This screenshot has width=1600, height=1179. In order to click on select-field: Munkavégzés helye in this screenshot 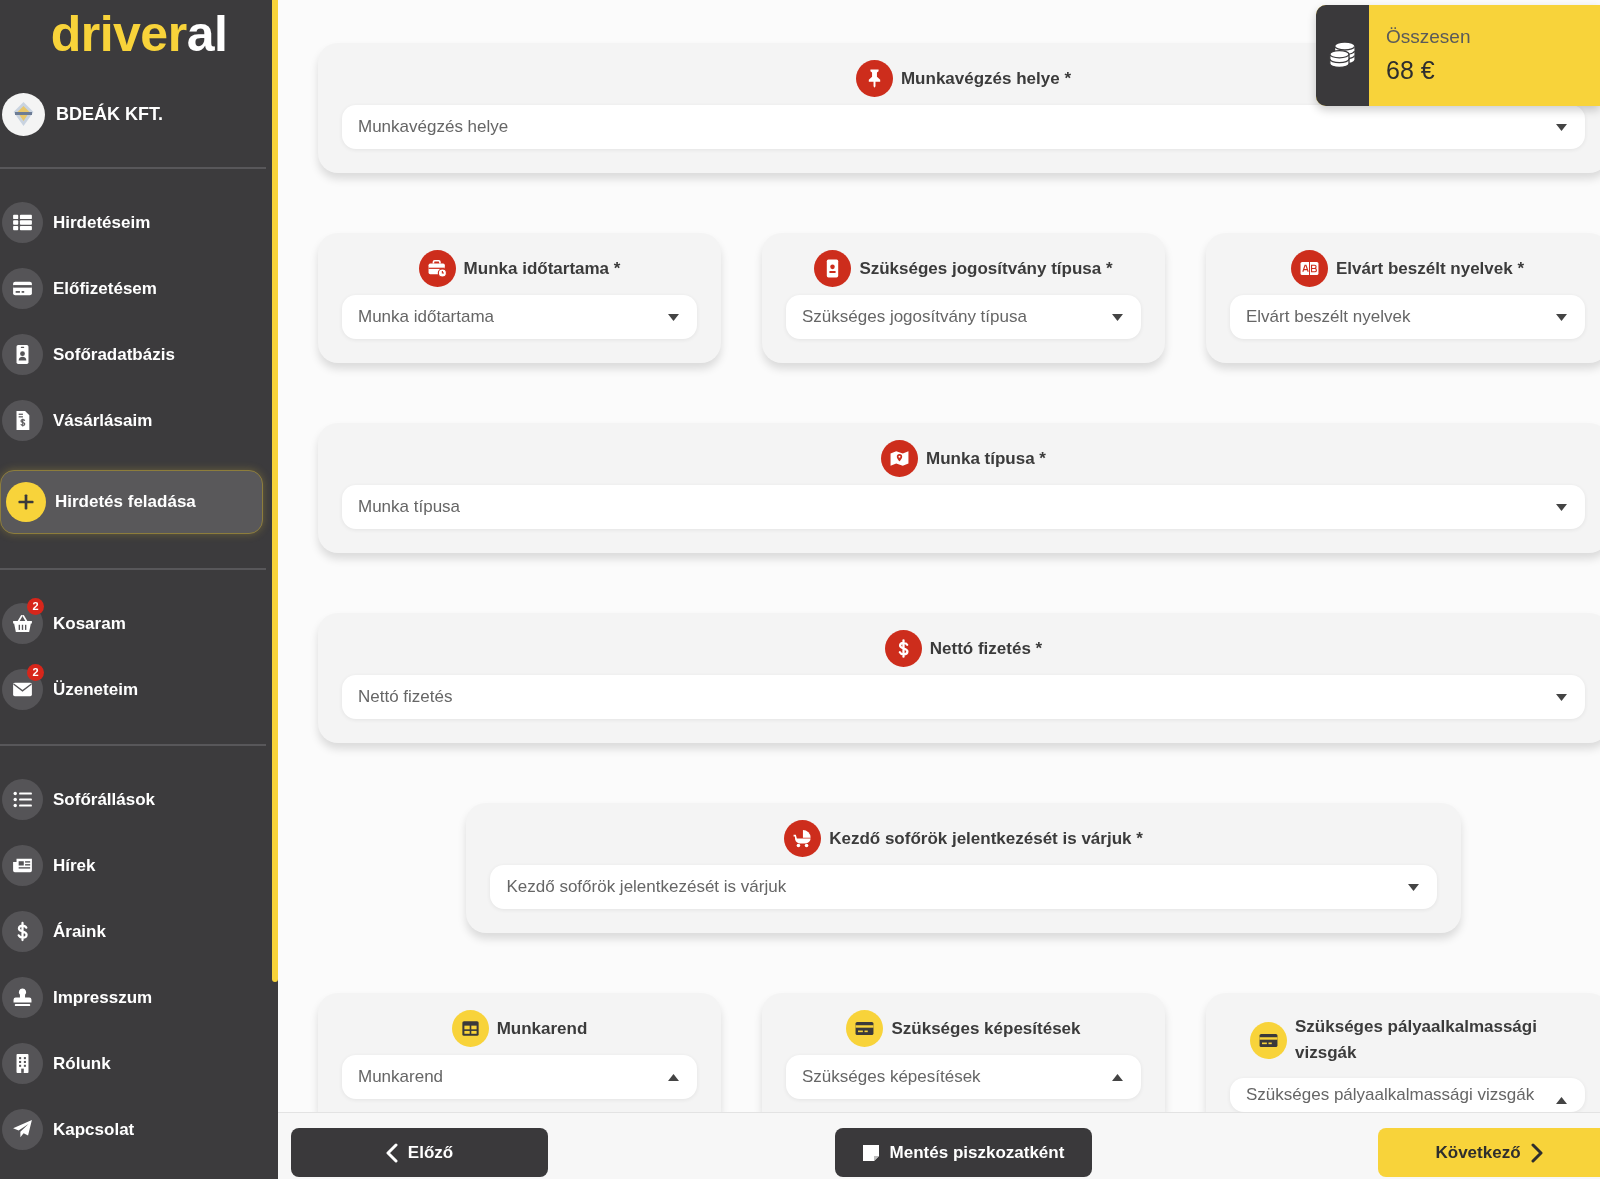, I will do `click(963, 127)`.